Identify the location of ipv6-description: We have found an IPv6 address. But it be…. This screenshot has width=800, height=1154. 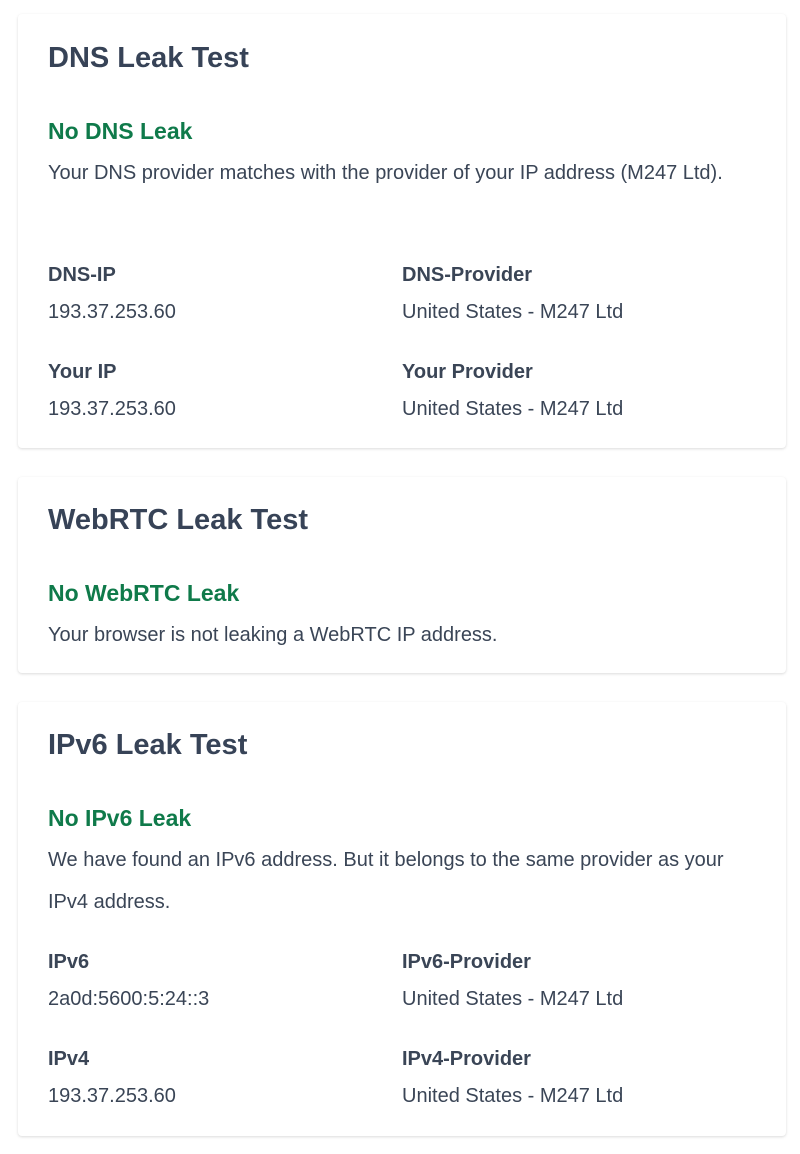
(386, 881).